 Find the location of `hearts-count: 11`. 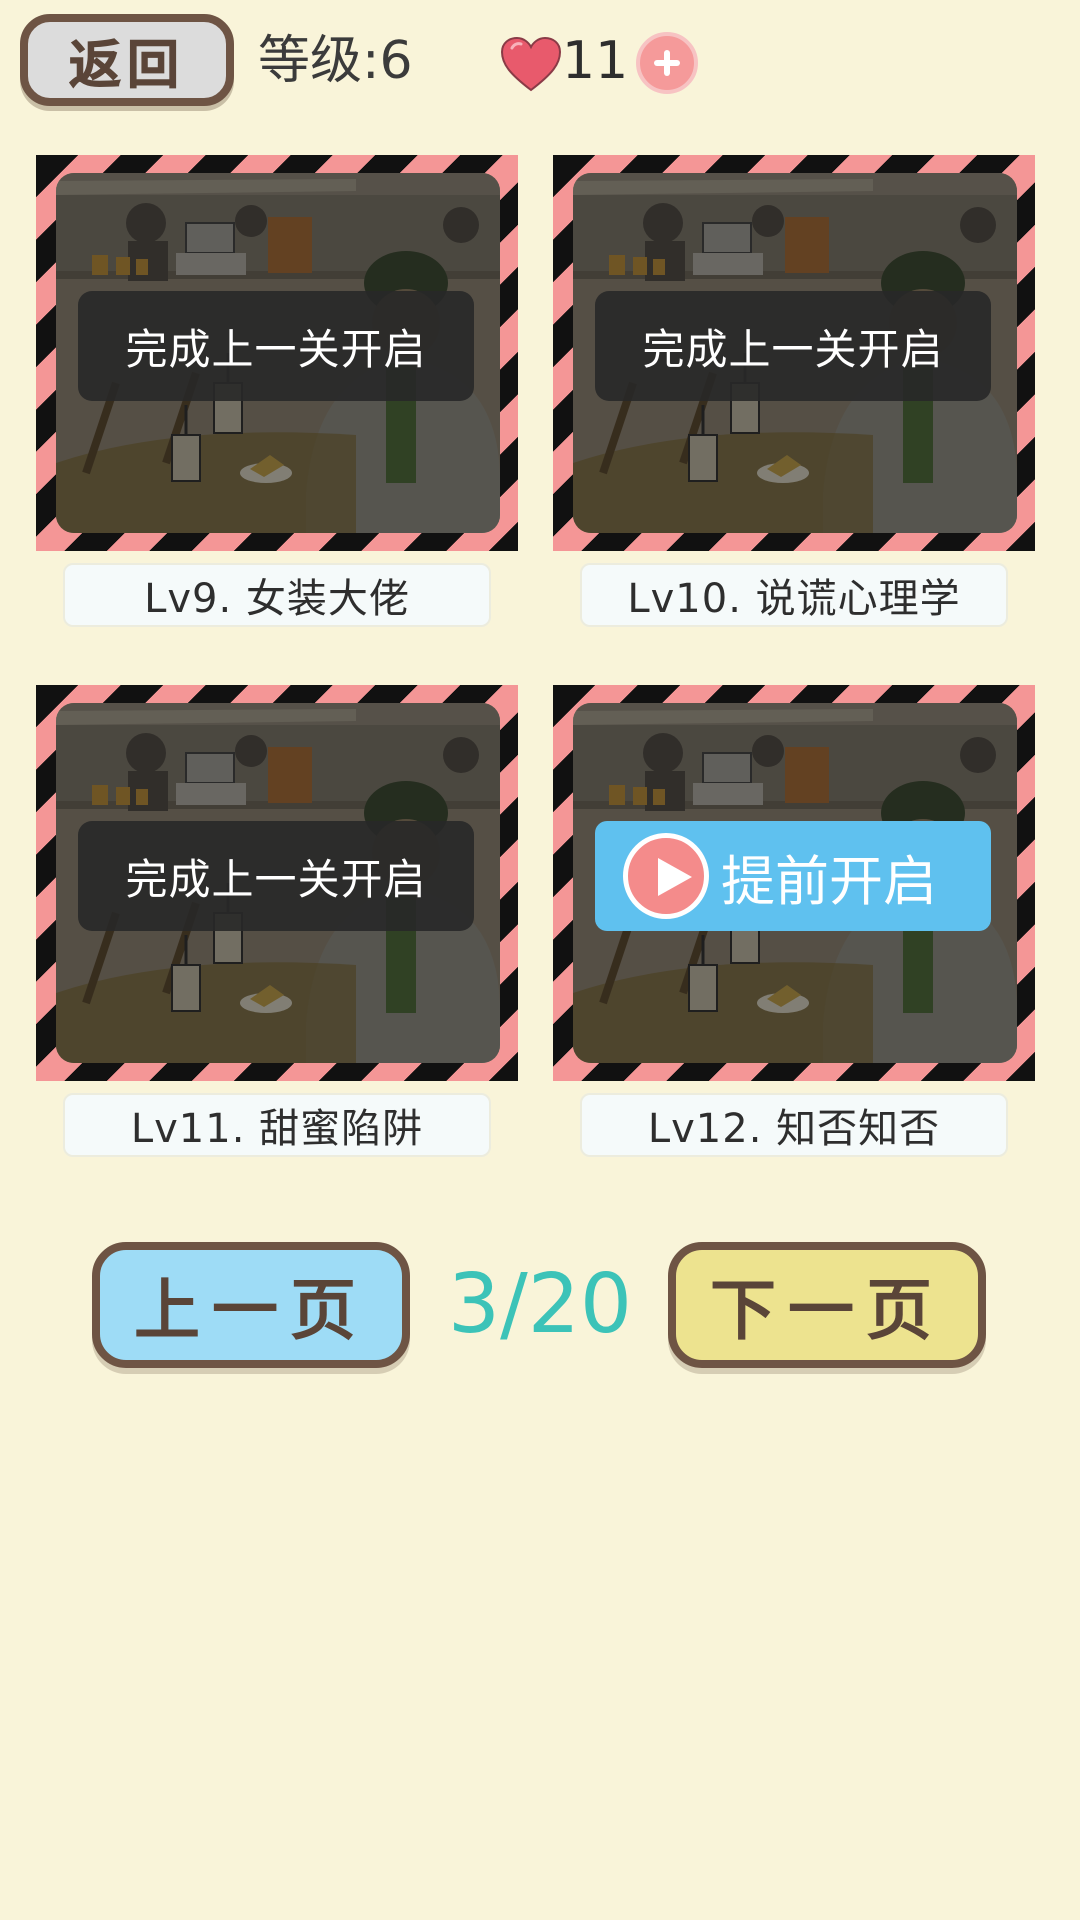

hearts-count: 11 is located at coordinates (595, 61).